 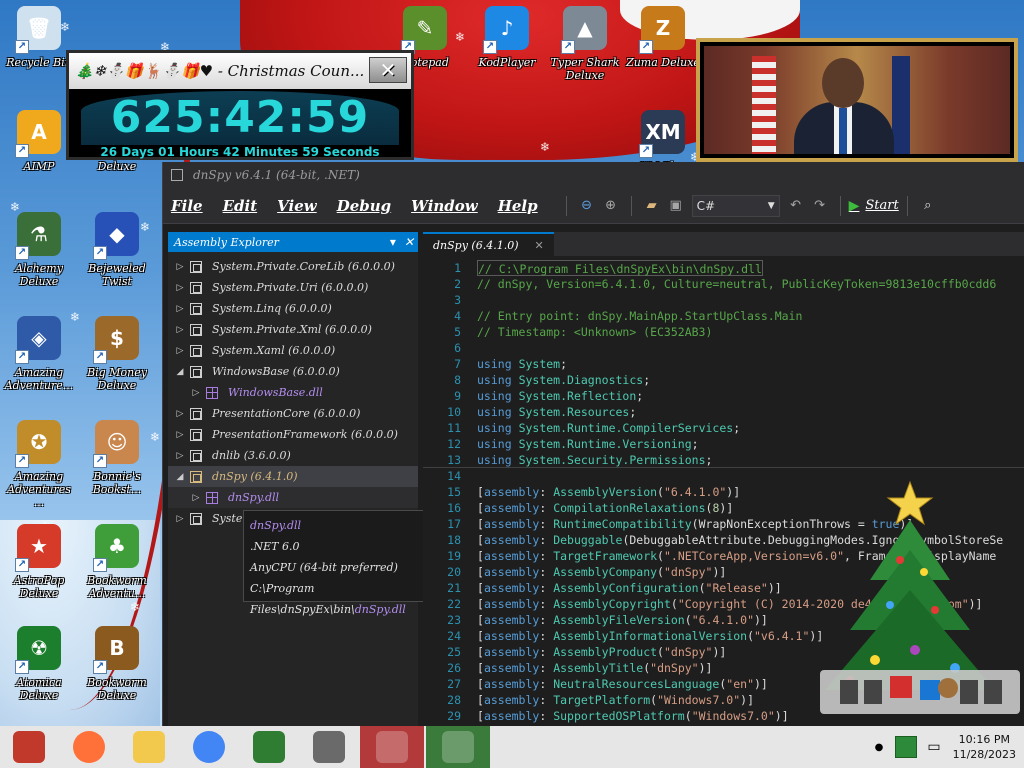 What do you see at coordinates (117, 354) in the screenshot?
I see `desktop-icon: $ ↗ Big Money Deluxe` at bounding box center [117, 354].